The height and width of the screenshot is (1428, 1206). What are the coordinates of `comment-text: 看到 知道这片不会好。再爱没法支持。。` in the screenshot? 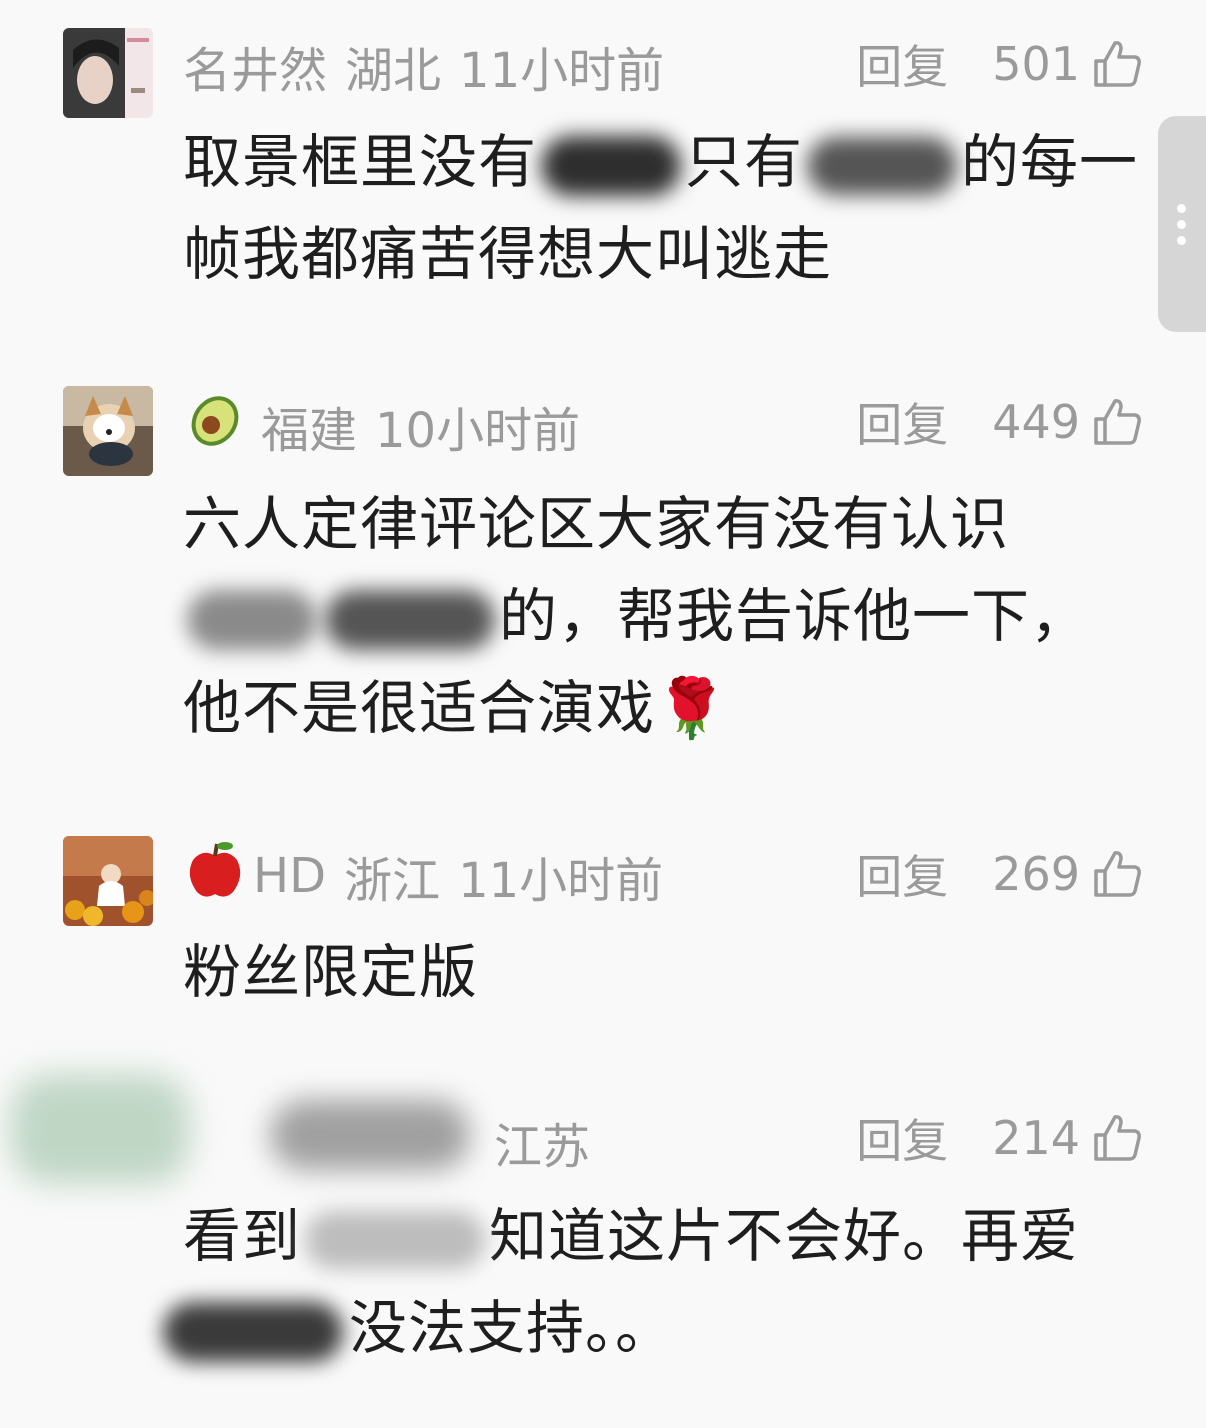 It's located at (653, 1282).